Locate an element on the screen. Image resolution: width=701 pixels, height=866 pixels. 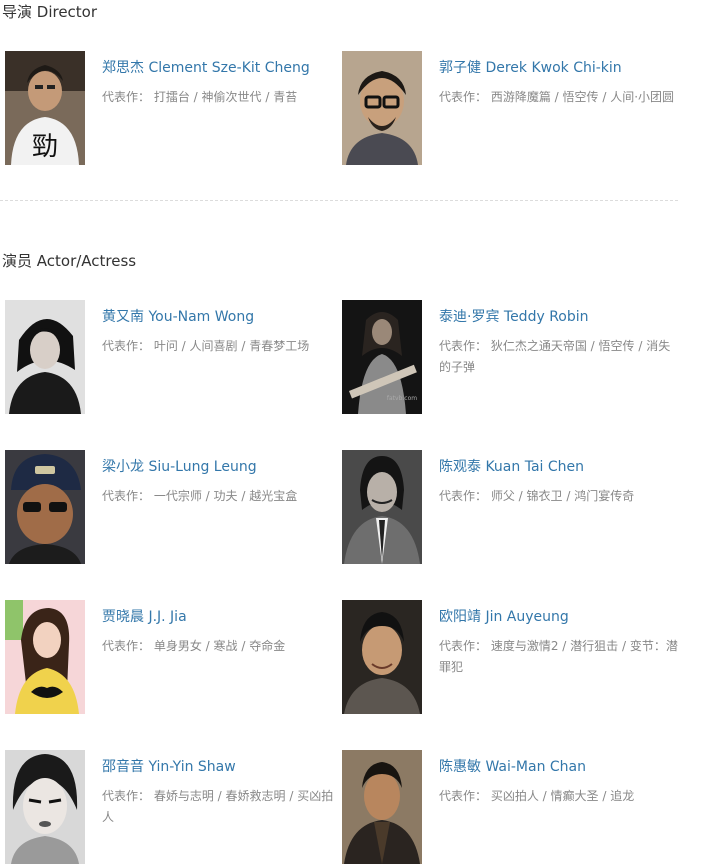
representative-works: 代表作： 买凶拍人 / 情癫大圣 / 追龙 is located at coordinates (559, 796).